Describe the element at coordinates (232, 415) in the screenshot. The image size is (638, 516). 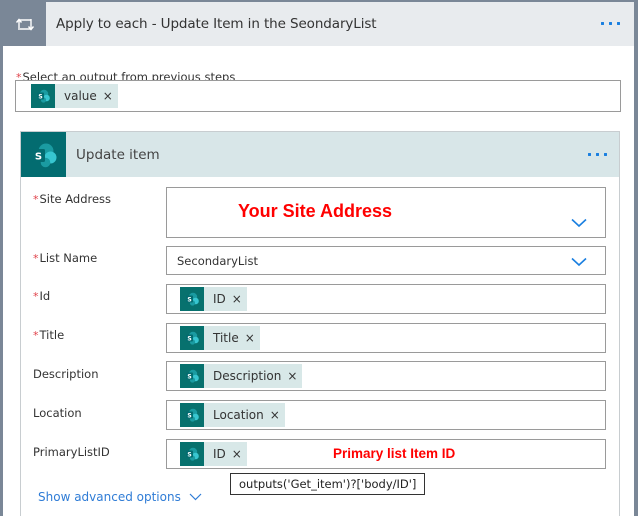
I see `dynamic-token-location: S Location ×` at that location.